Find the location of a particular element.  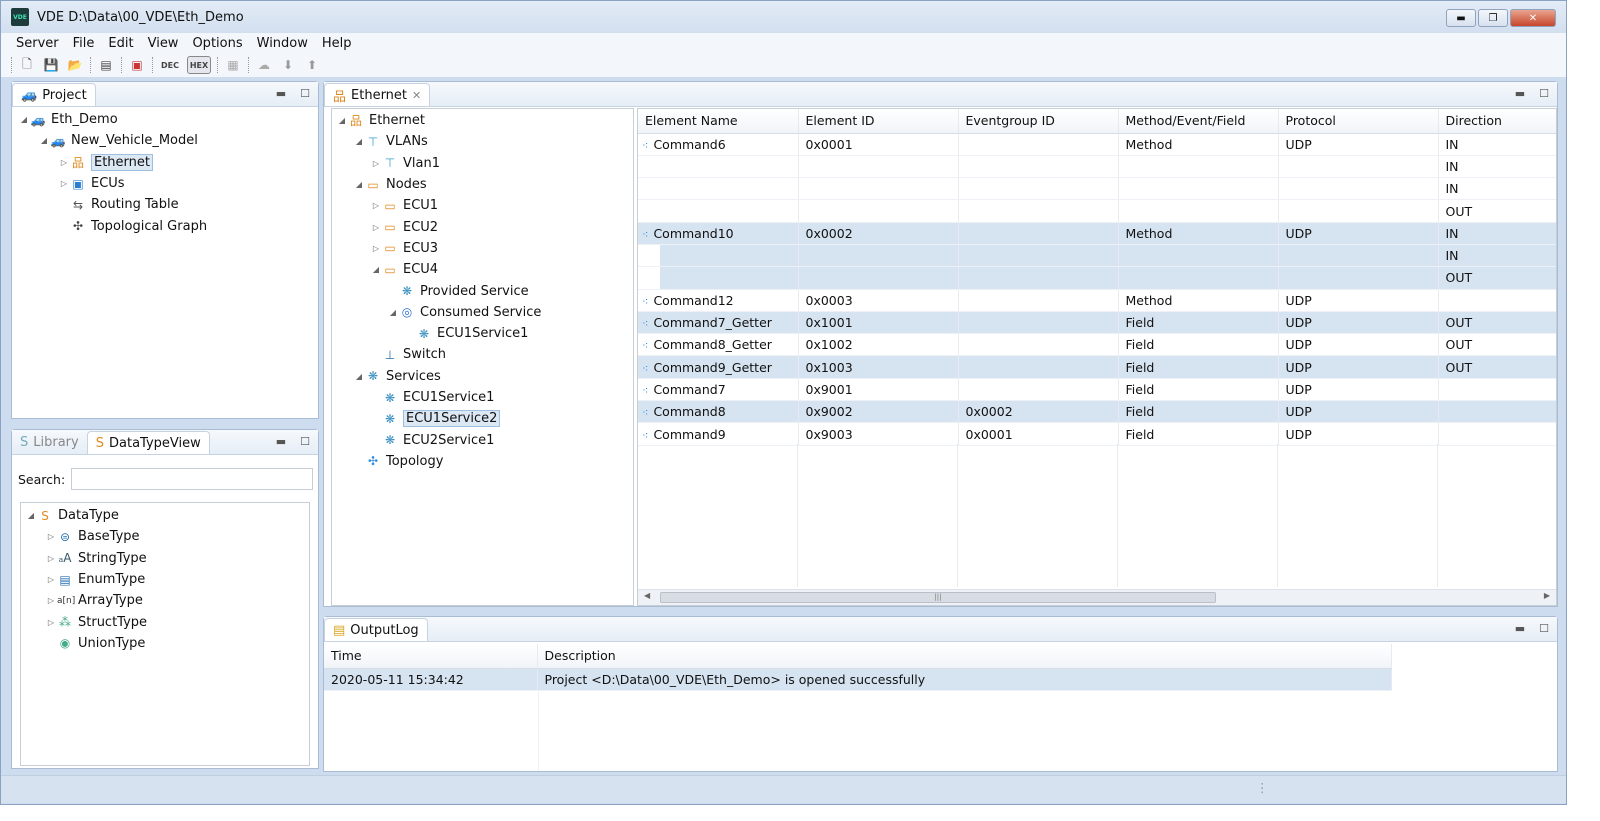

column-header: Direction is located at coordinates (1497, 121).